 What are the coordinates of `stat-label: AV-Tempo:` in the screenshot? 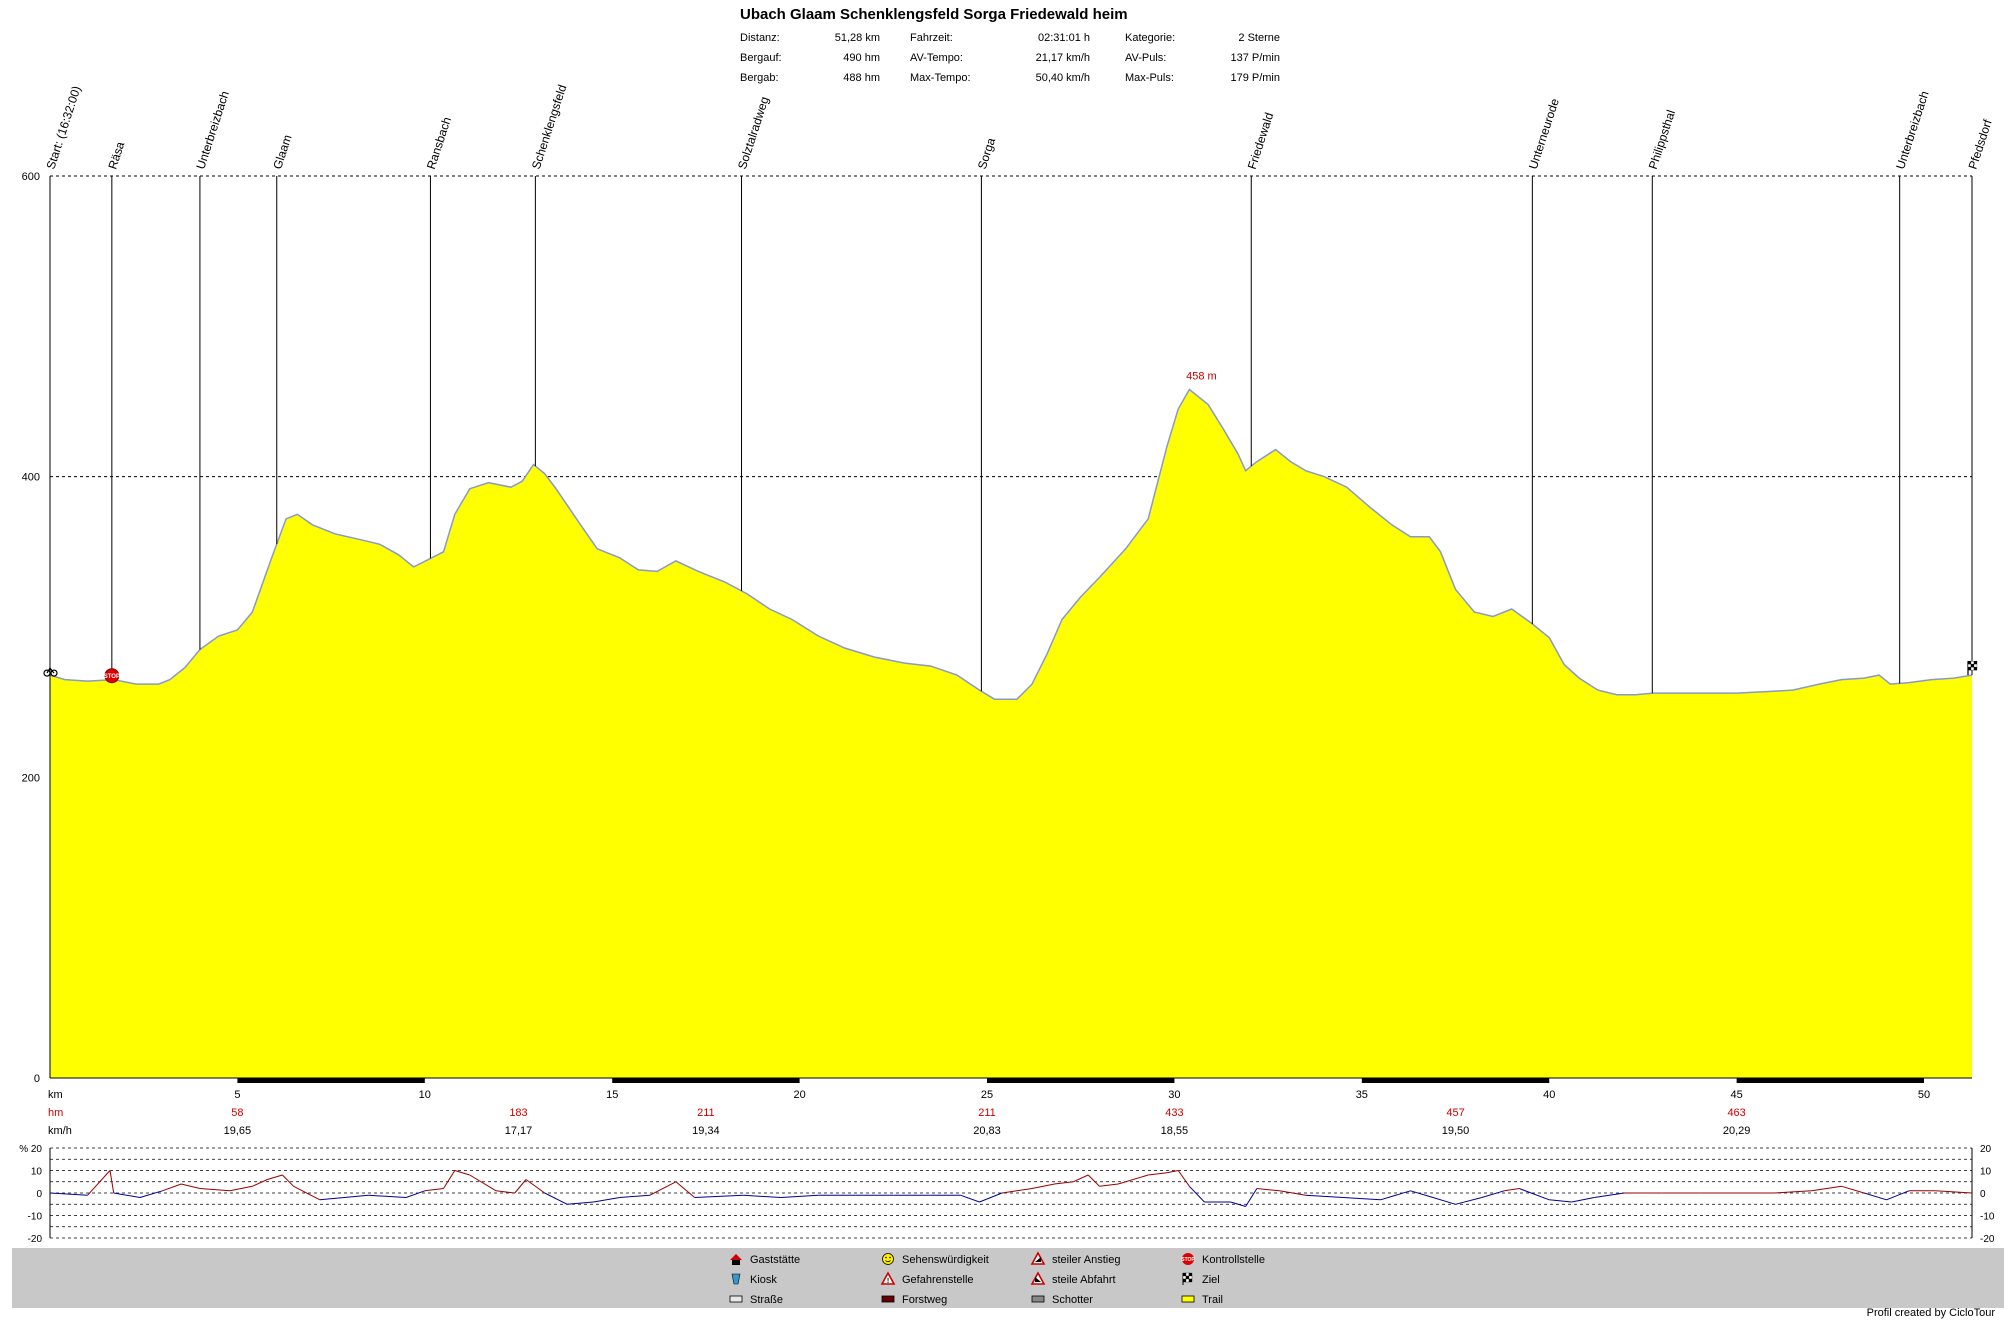 It's located at (936, 58).